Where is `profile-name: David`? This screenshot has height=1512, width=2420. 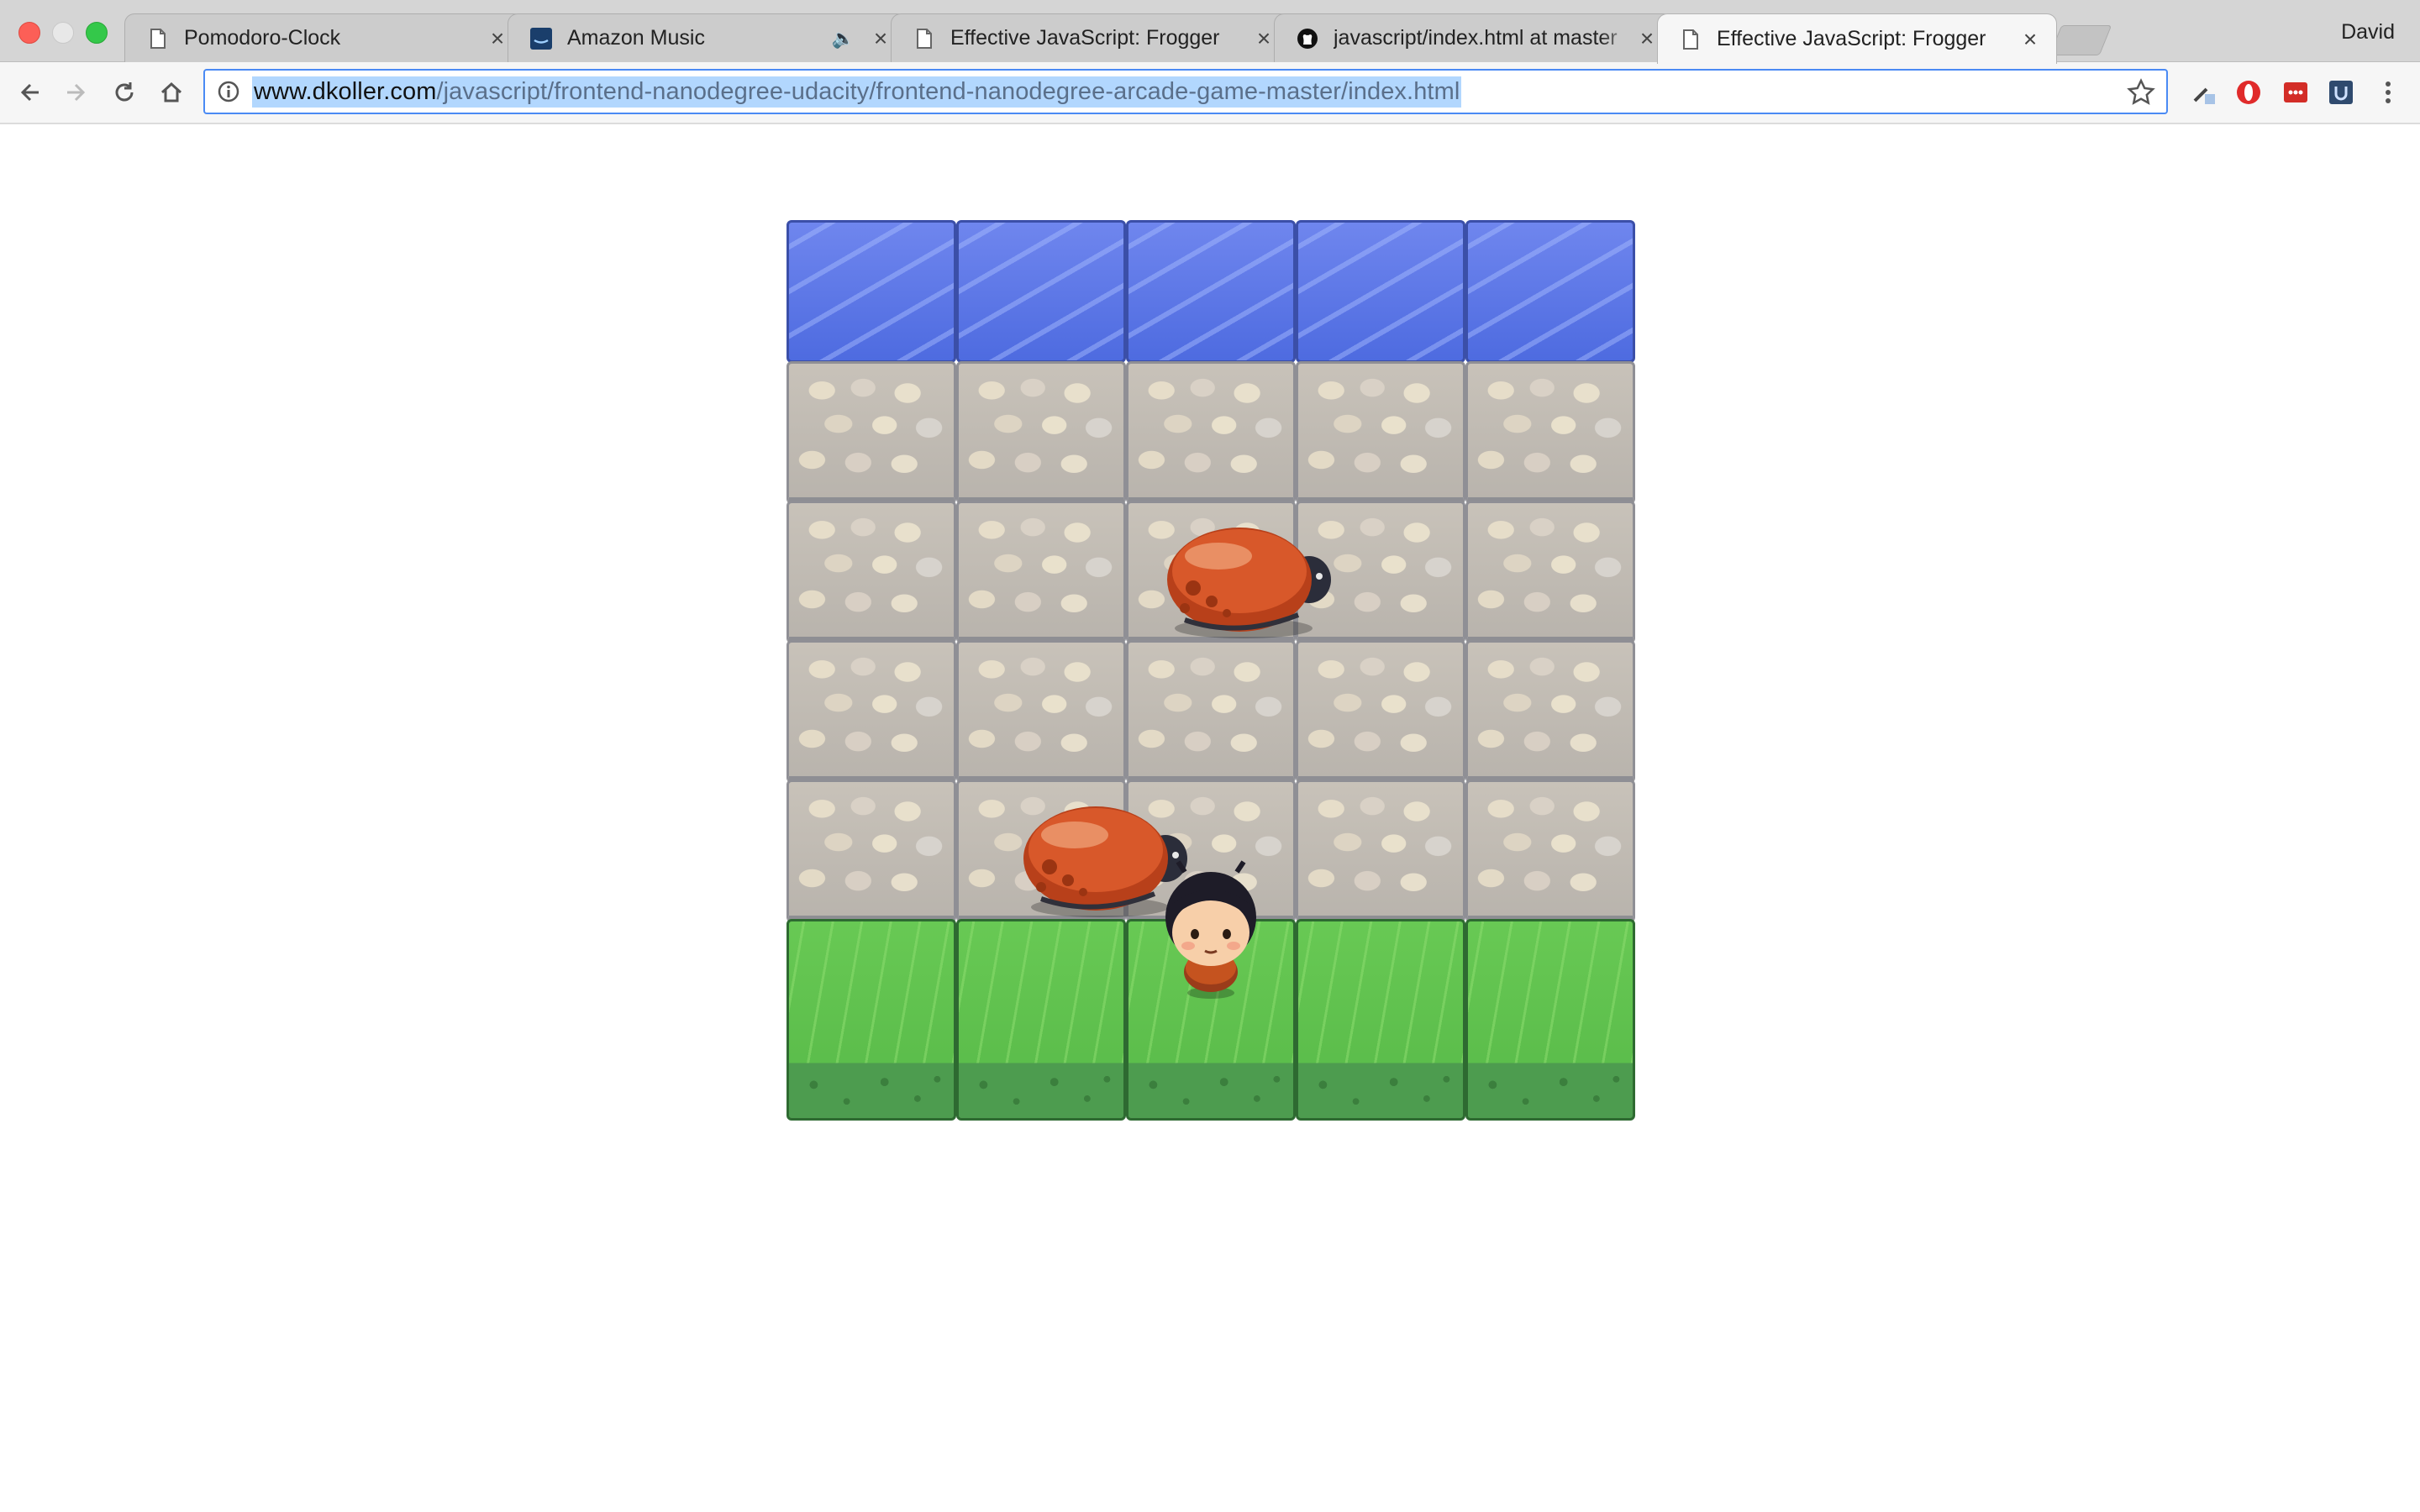 profile-name: David is located at coordinates (2368, 32).